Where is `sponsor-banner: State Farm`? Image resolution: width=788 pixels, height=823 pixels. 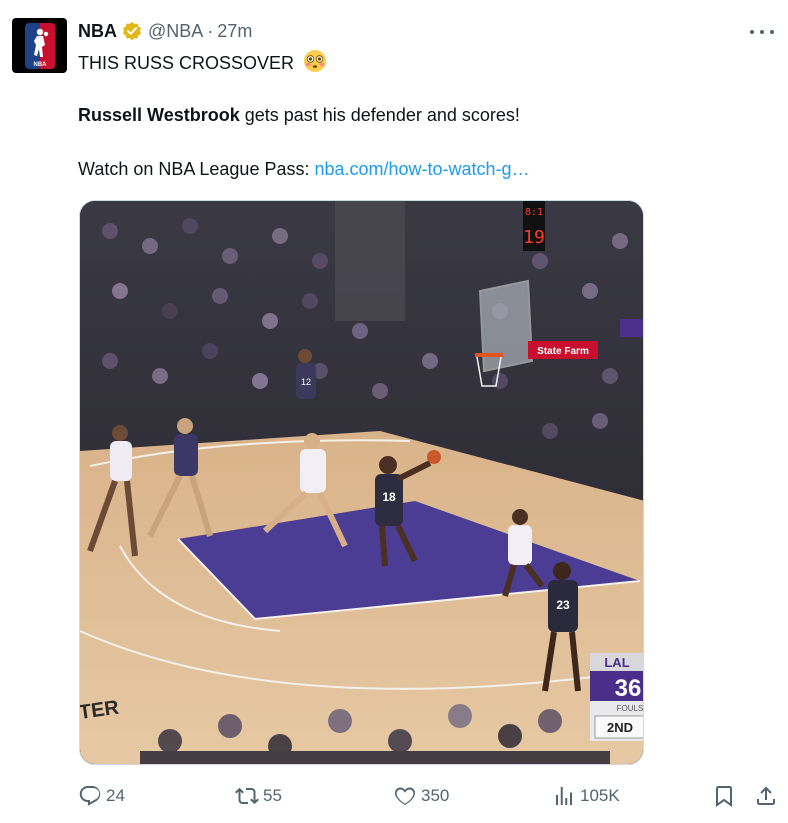
sponsor-banner: State Farm is located at coordinates (563, 351).